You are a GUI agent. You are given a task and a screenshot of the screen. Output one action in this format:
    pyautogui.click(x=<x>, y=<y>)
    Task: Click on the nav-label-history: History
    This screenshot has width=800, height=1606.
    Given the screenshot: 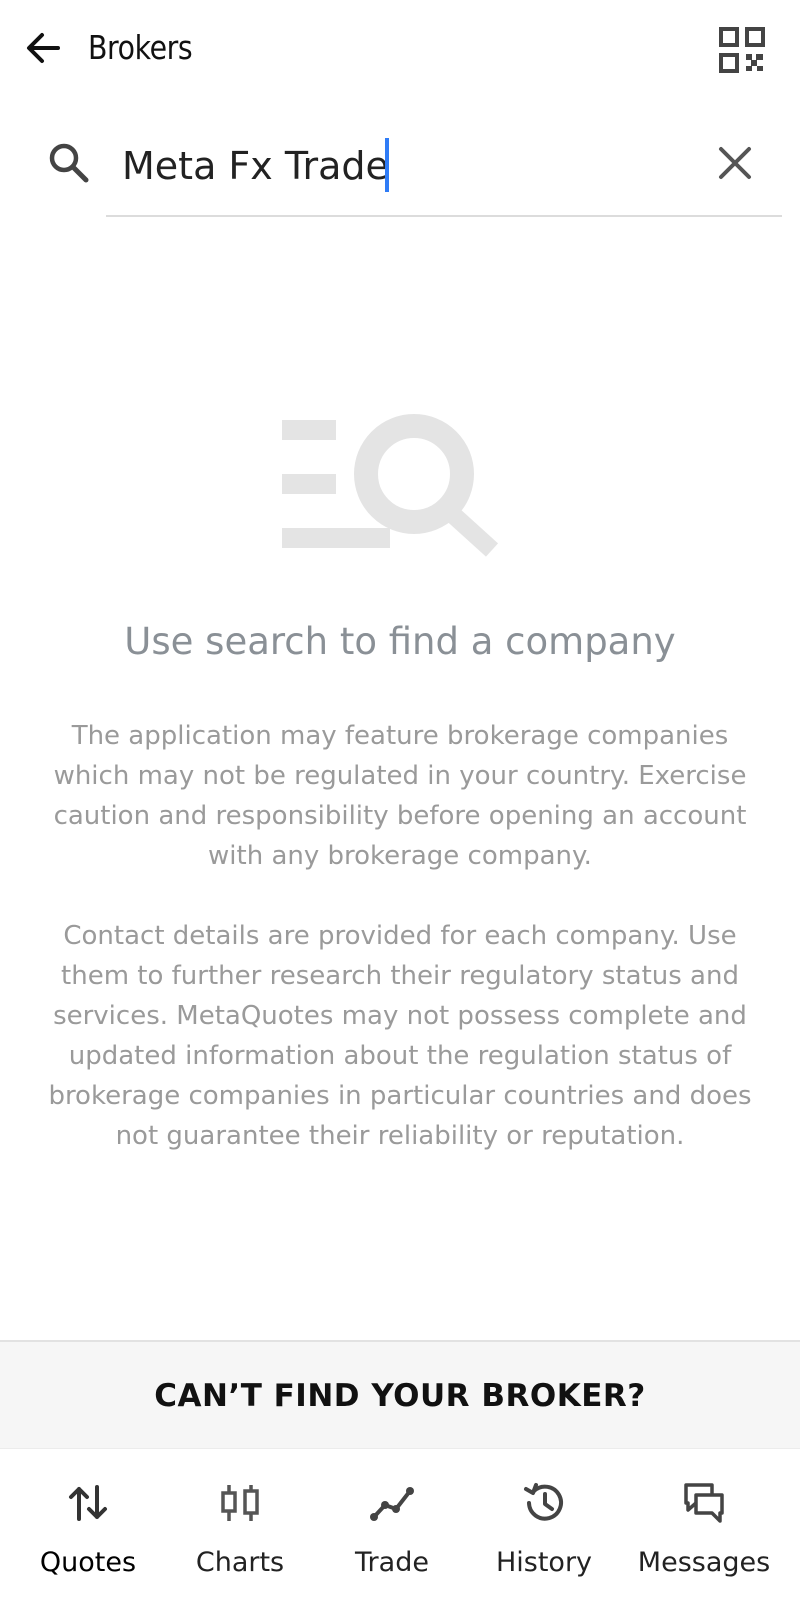 What is the action you would take?
    pyautogui.click(x=544, y=1562)
    